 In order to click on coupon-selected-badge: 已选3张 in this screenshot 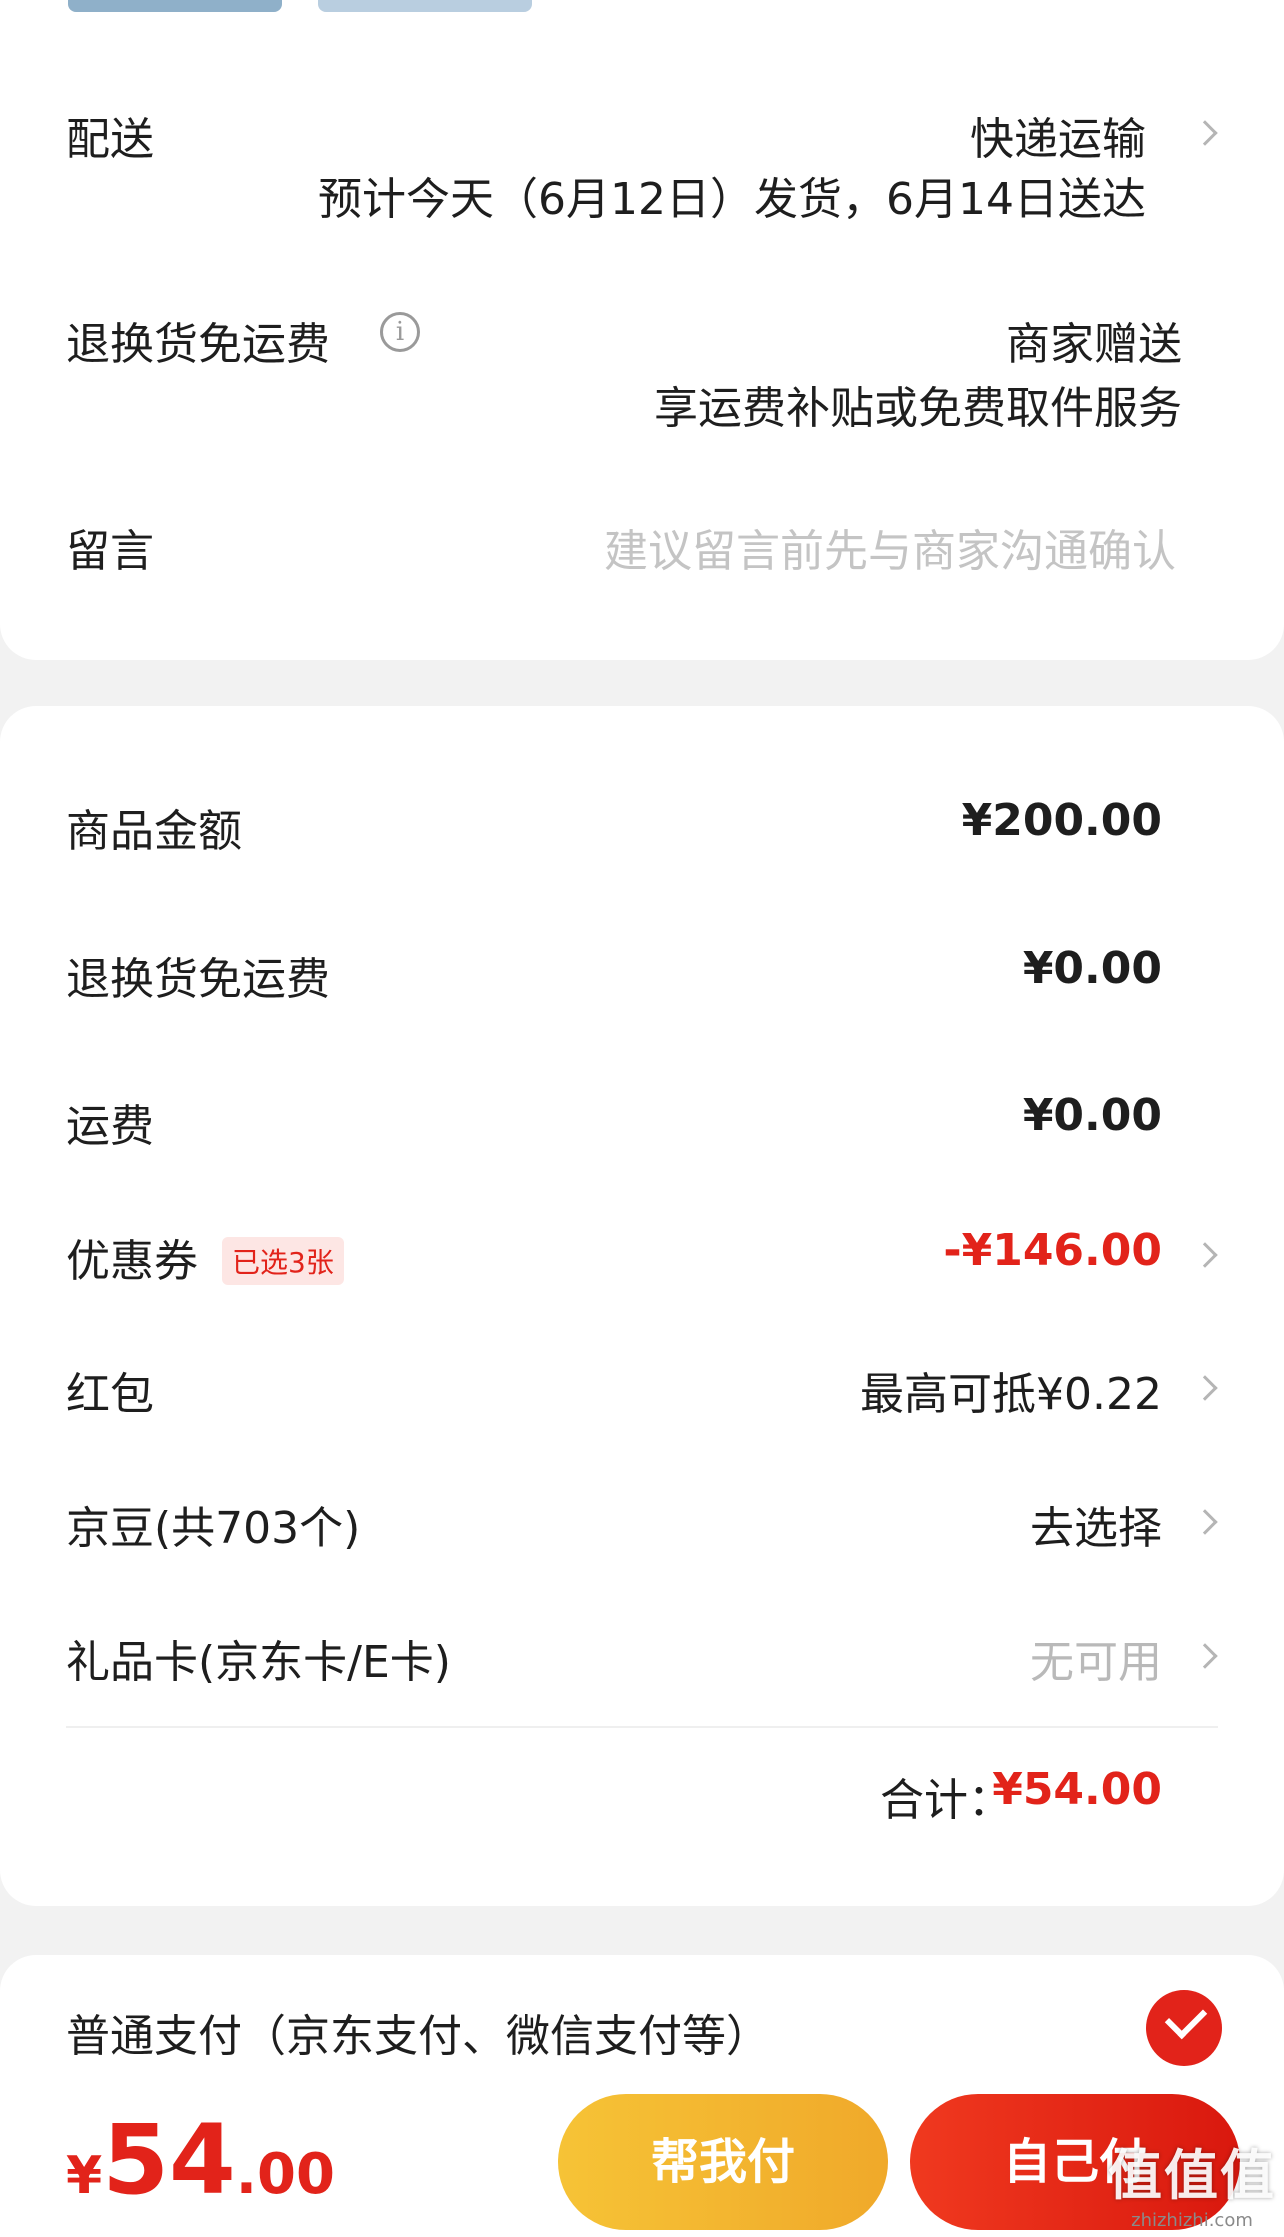, I will do `click(283, 1261)`.